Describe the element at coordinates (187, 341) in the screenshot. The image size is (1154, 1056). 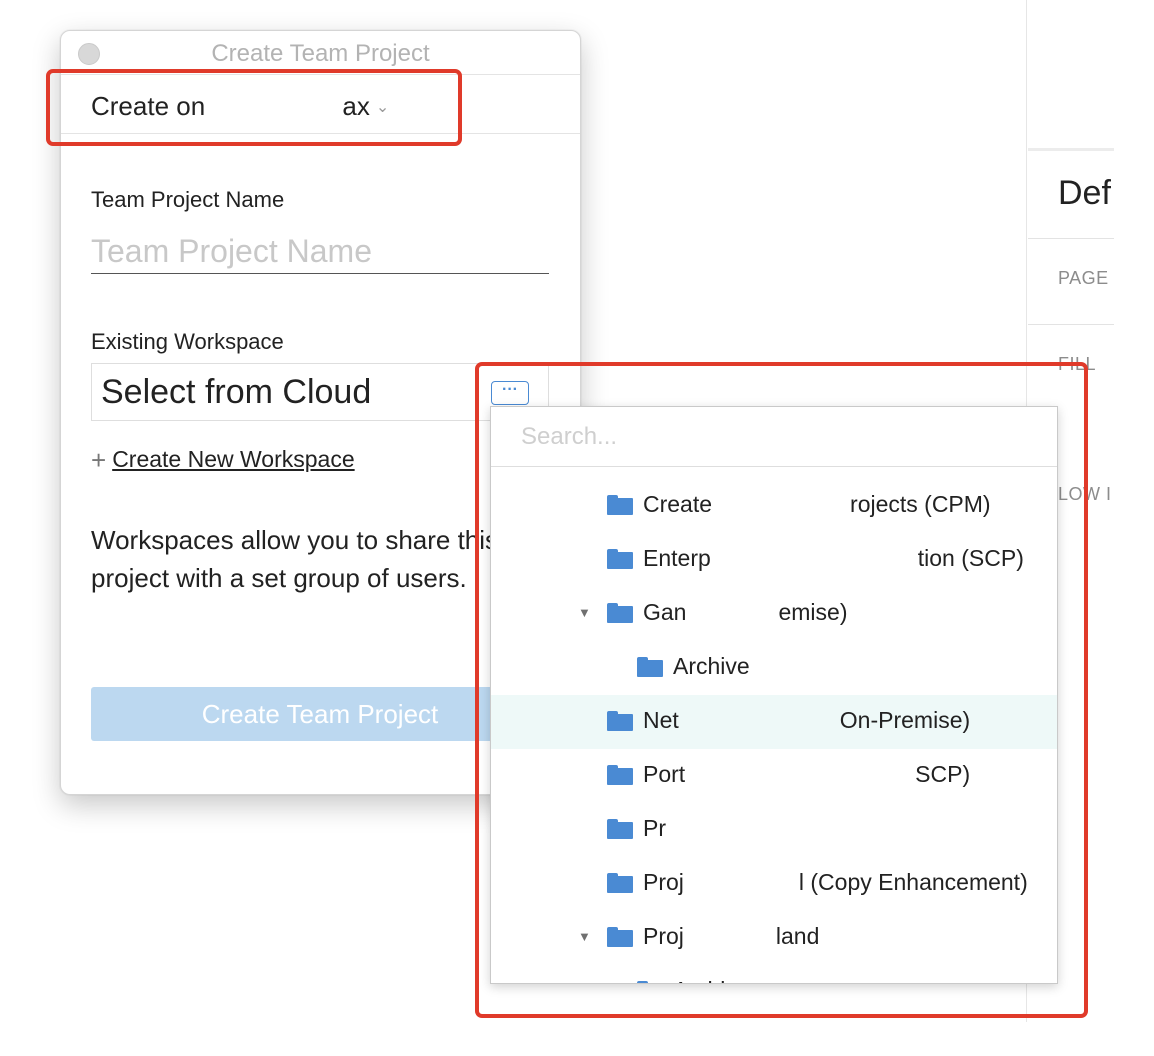
I see `workspace-label: Existing Workspace` at that location.